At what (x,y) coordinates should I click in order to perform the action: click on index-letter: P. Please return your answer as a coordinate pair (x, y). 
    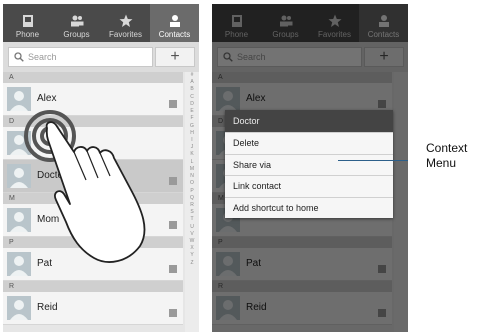
    Looking at the image, I should click on (192, 191).